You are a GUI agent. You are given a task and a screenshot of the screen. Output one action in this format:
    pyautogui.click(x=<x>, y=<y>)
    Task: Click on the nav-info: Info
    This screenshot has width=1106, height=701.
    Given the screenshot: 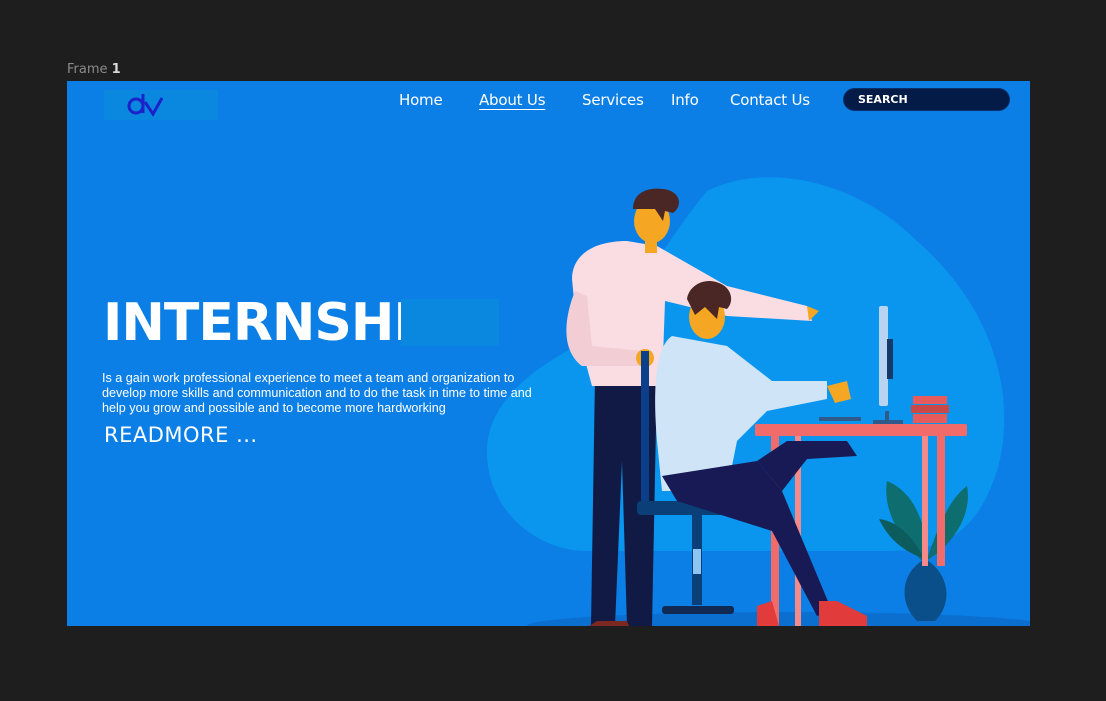 What is the action you would take?
    pyautogui.click(x=685, y=100)
    